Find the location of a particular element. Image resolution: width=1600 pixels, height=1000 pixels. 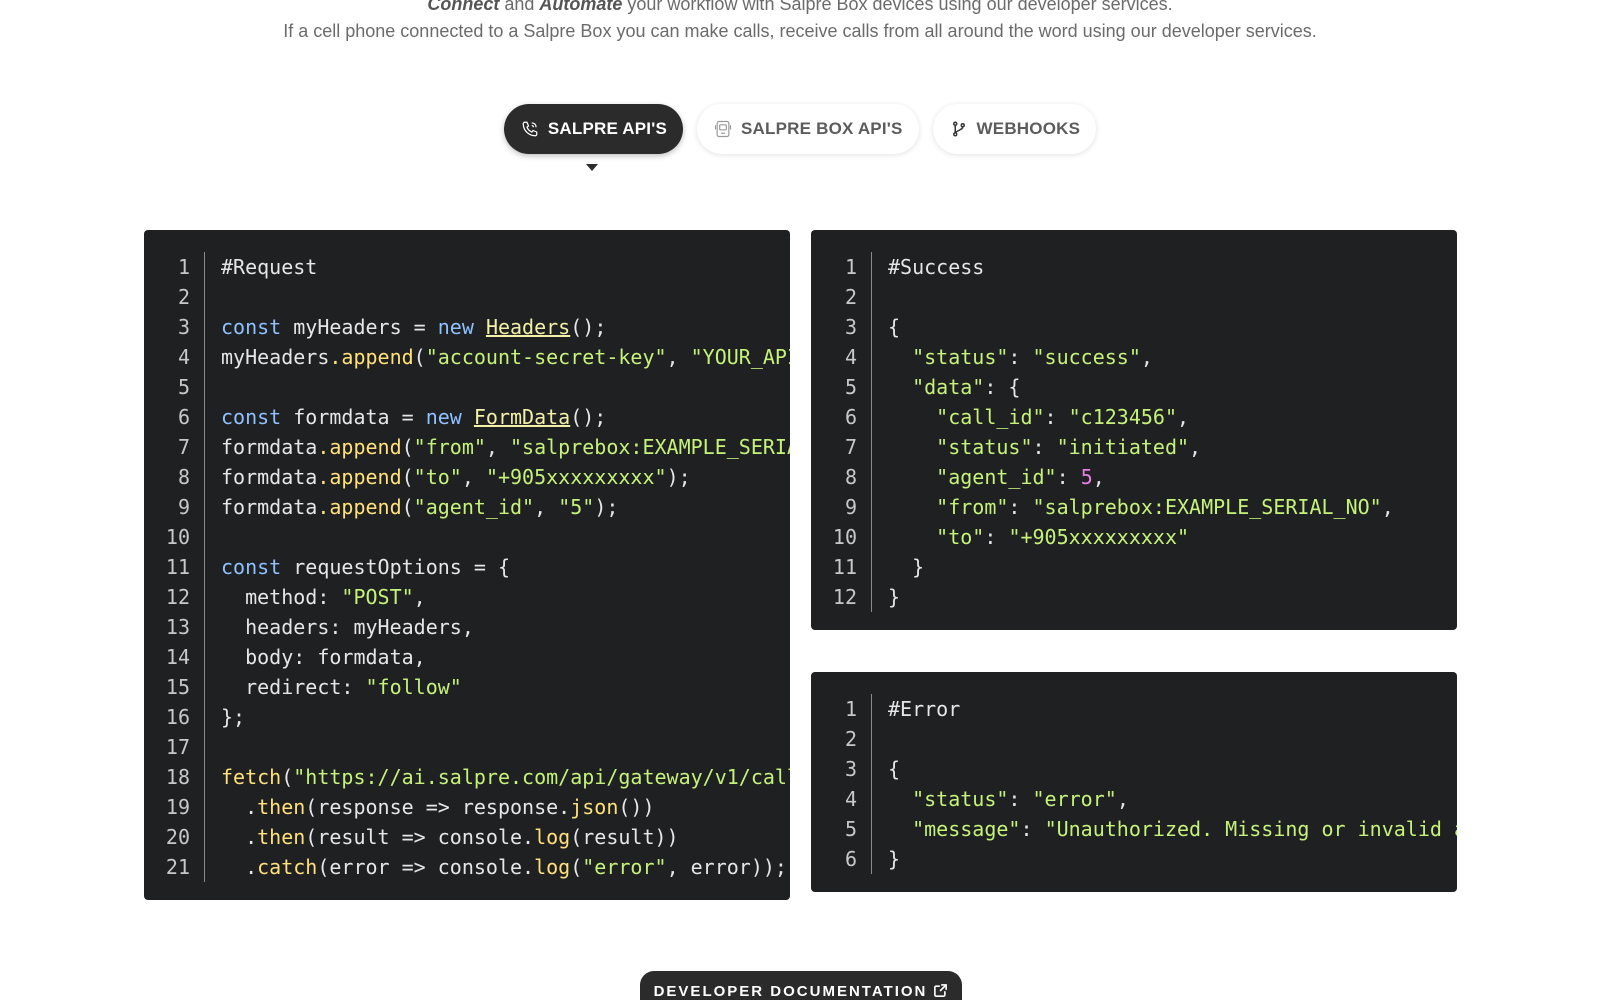

code-line: method: "POST", is located at coordinates (505, 597).